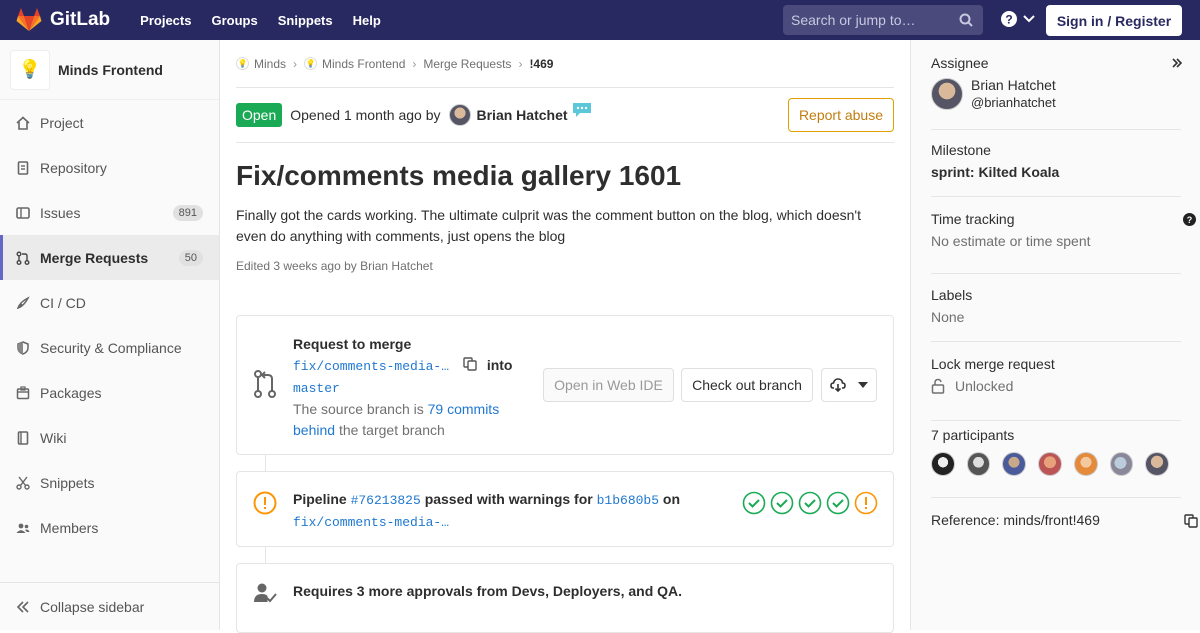  I want to click on breadcrumb-minds: Minds, so click(270, 64).